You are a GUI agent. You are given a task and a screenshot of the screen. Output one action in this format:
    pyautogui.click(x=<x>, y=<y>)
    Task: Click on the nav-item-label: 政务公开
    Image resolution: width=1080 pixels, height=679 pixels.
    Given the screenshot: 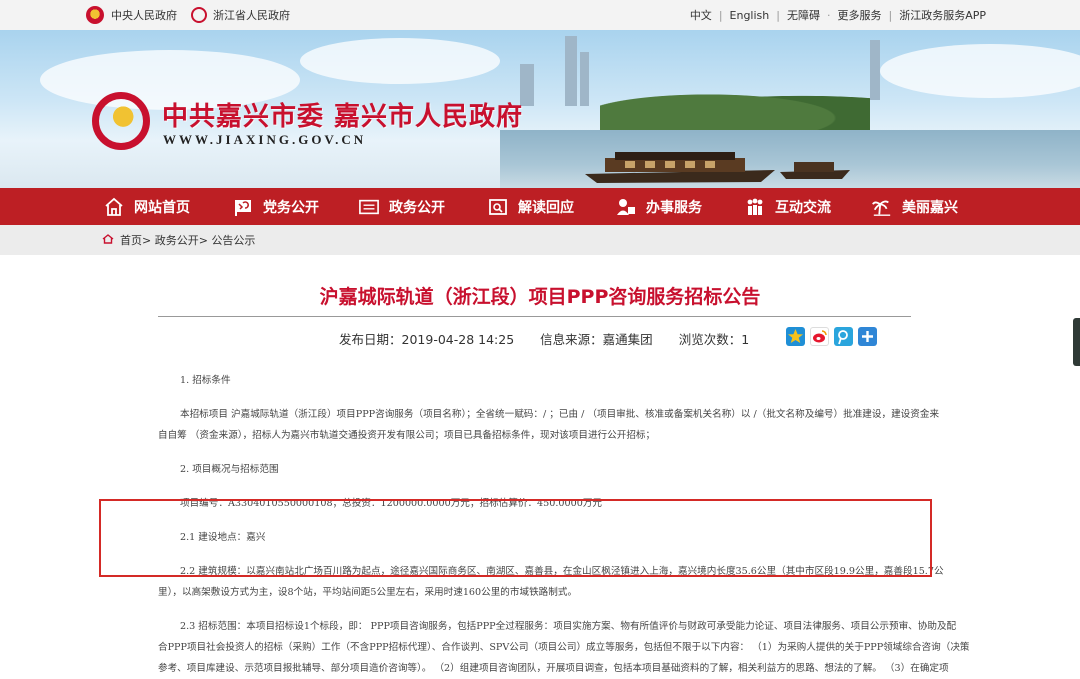 What is the action you would take?
    pyautogui.click(x=417, y=207)
    